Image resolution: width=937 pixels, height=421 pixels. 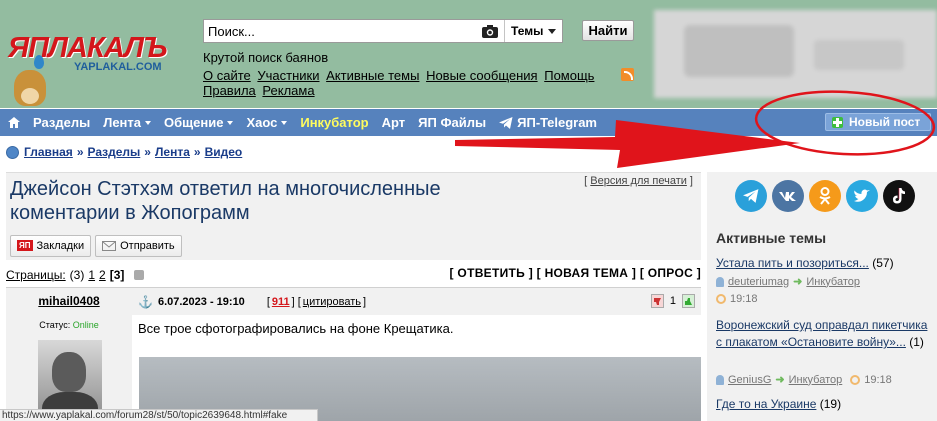 I want to click on author-status-value: Online, so click(x=85, y=325).